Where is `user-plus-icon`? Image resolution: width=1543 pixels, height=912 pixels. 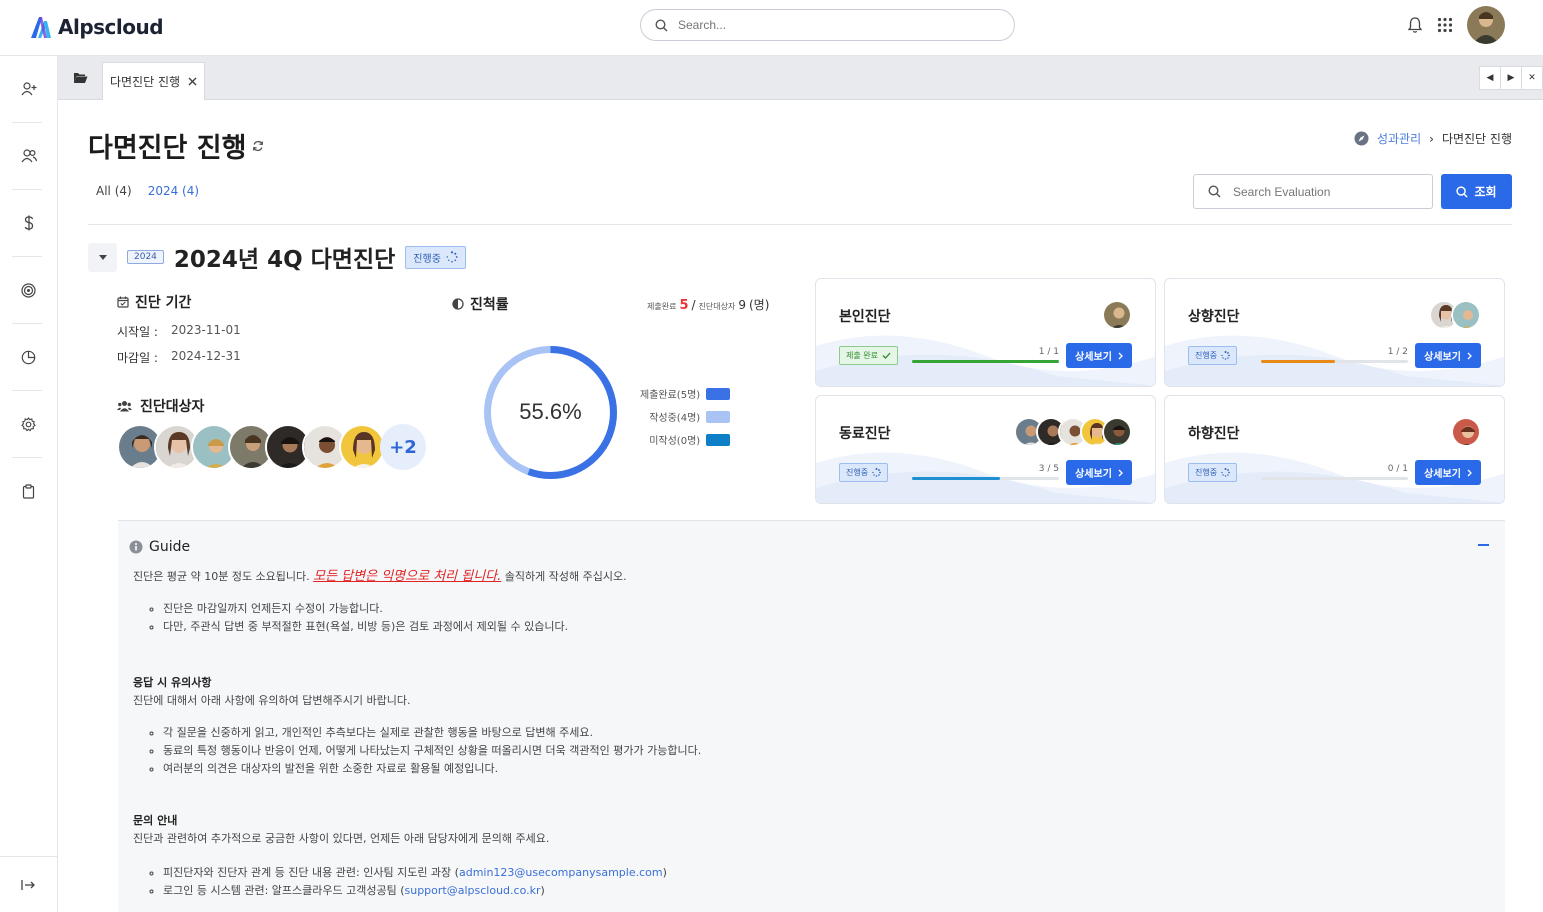 user-plus-icon is located at coordinates (28, 89).